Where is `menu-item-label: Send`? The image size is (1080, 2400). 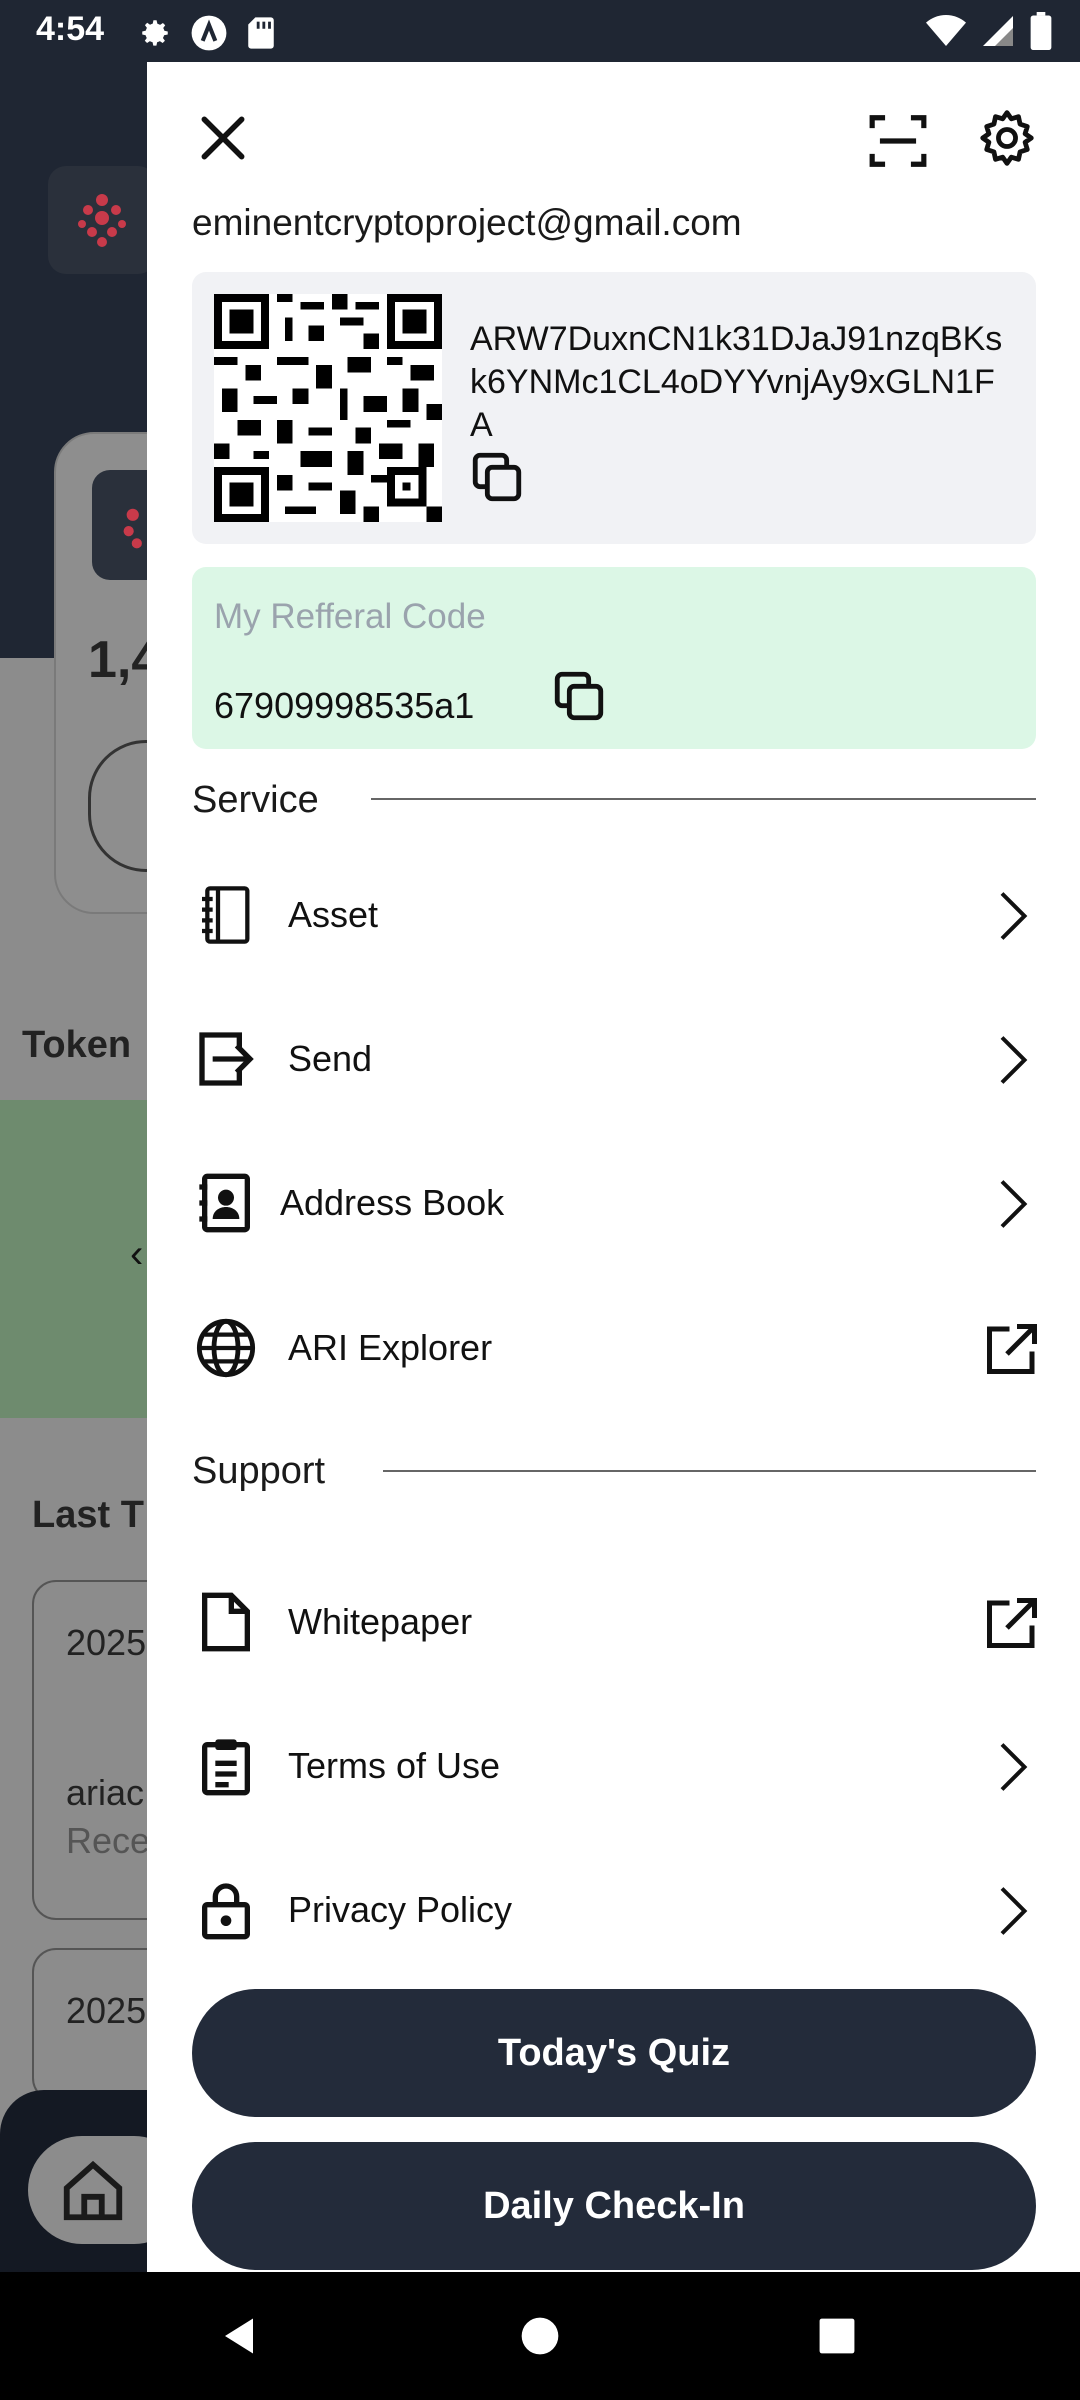
menu-item-label: Send is located at coordinates (330, 1058).